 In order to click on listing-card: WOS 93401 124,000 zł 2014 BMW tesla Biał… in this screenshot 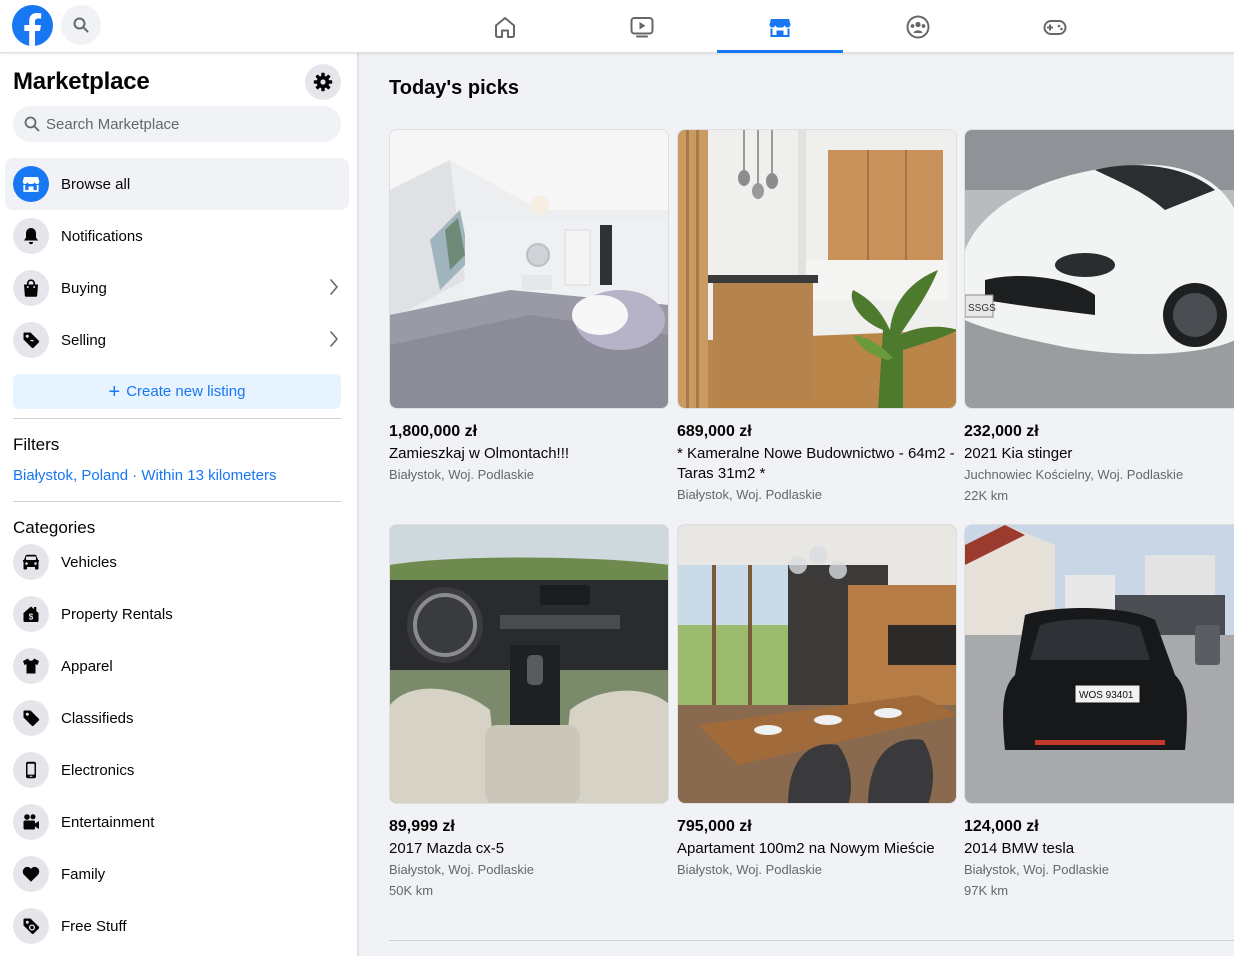, I will do `click(1099, 712)`.